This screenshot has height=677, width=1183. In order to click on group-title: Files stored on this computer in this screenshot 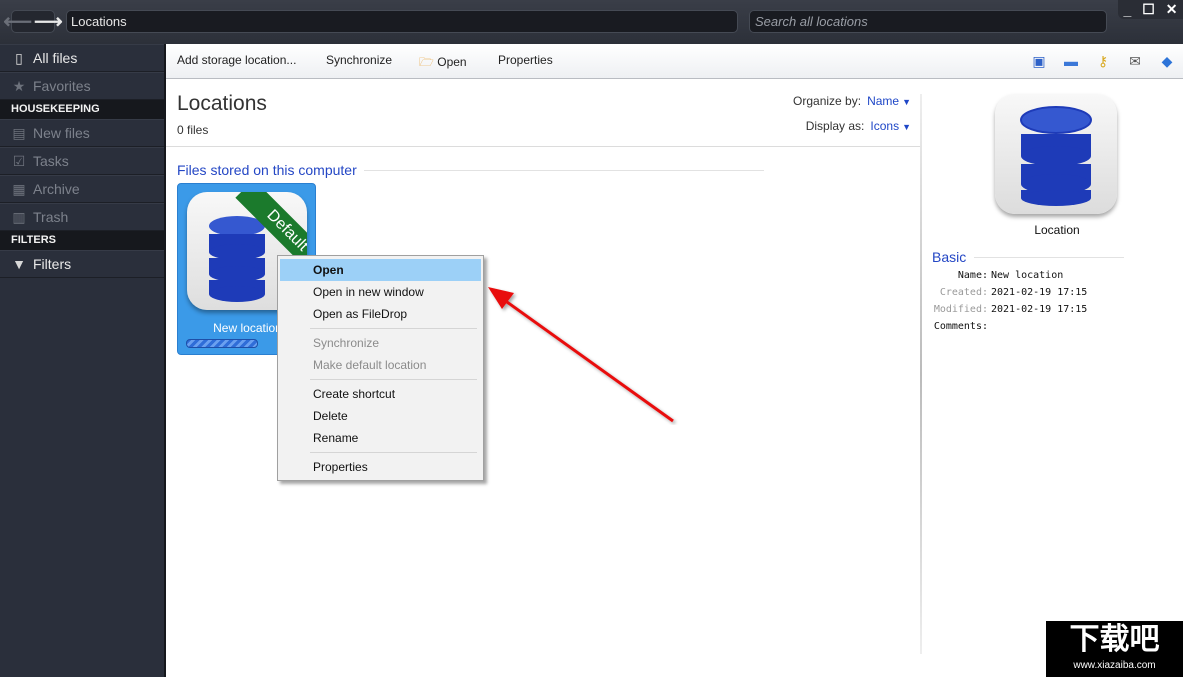, I will do `click(267, 170)`.